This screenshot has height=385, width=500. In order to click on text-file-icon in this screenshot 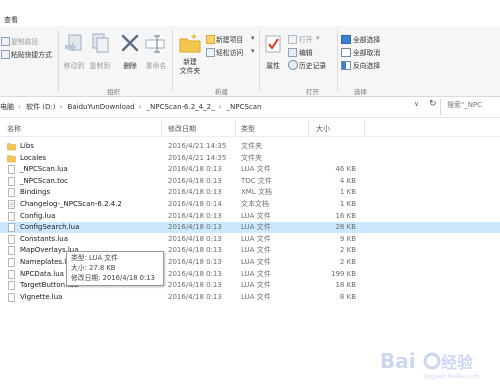, I will do `click(11, 204)`.